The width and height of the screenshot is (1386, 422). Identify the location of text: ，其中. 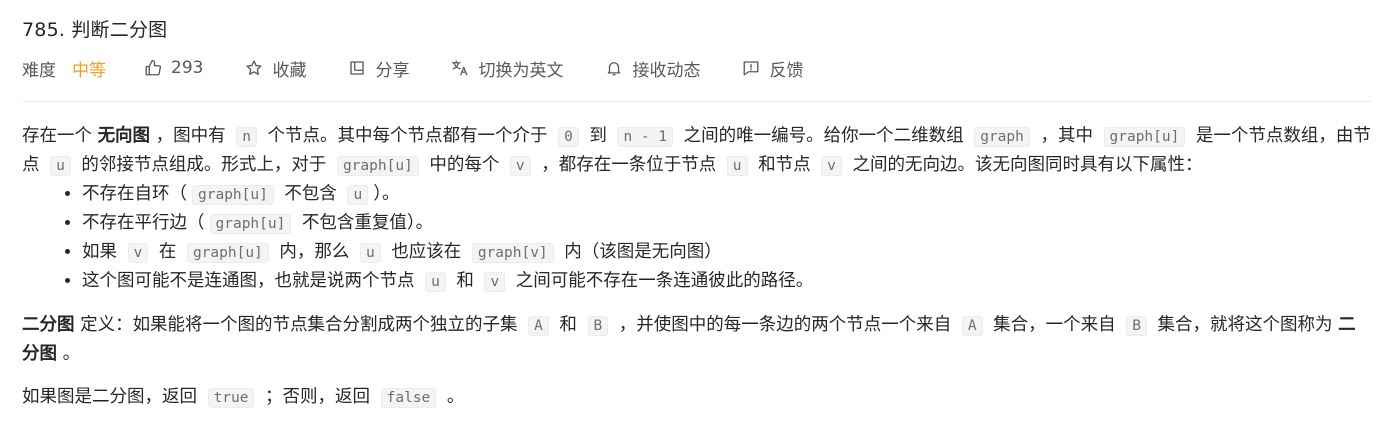
(1066, 136).